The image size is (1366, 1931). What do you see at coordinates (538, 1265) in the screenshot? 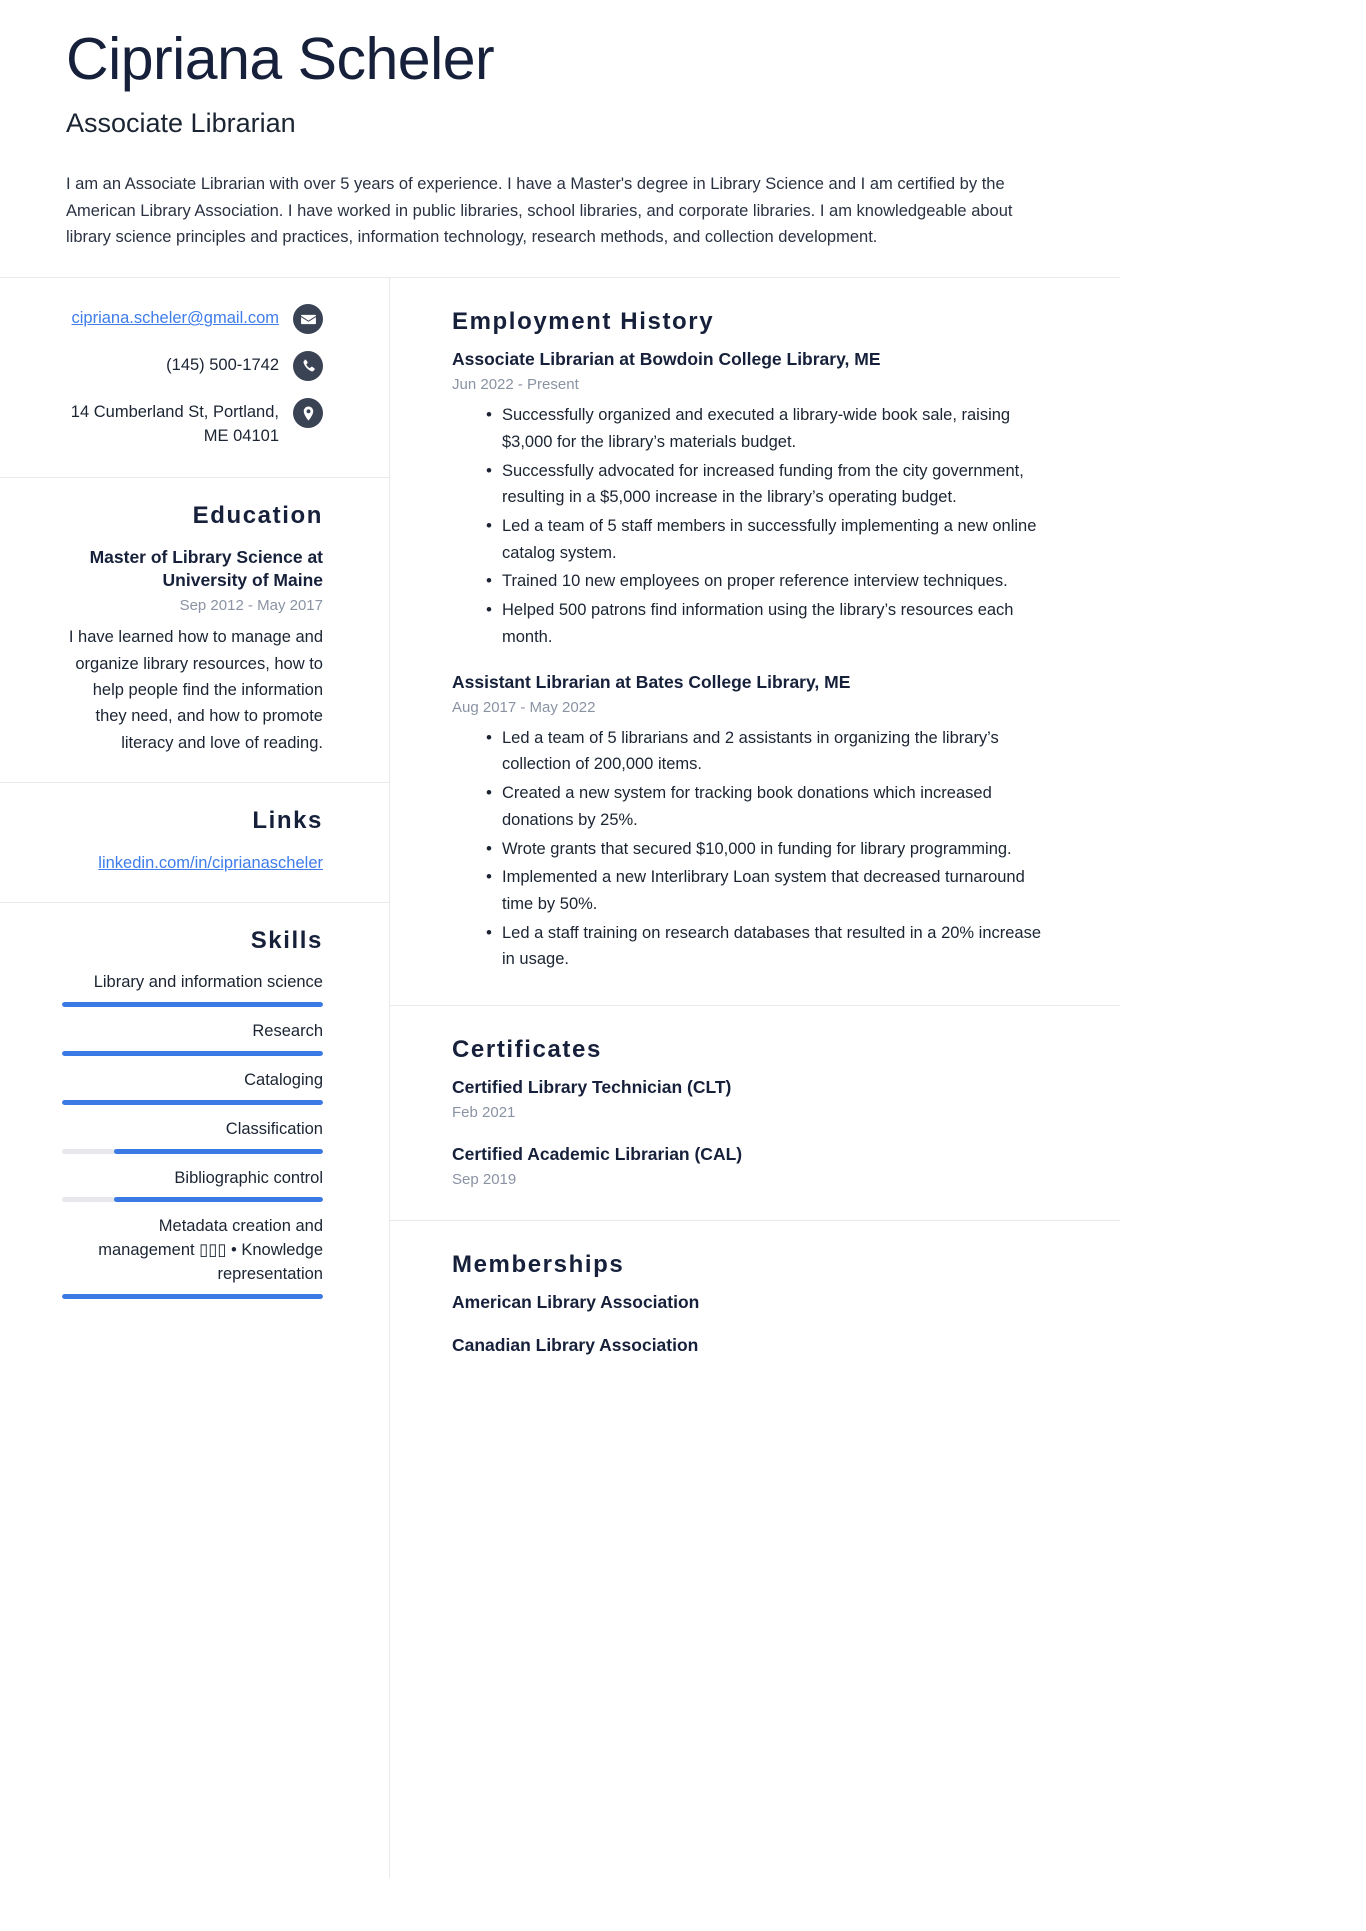
I see `memberships-heading: Memberships` at bounding box center [538, 1265].